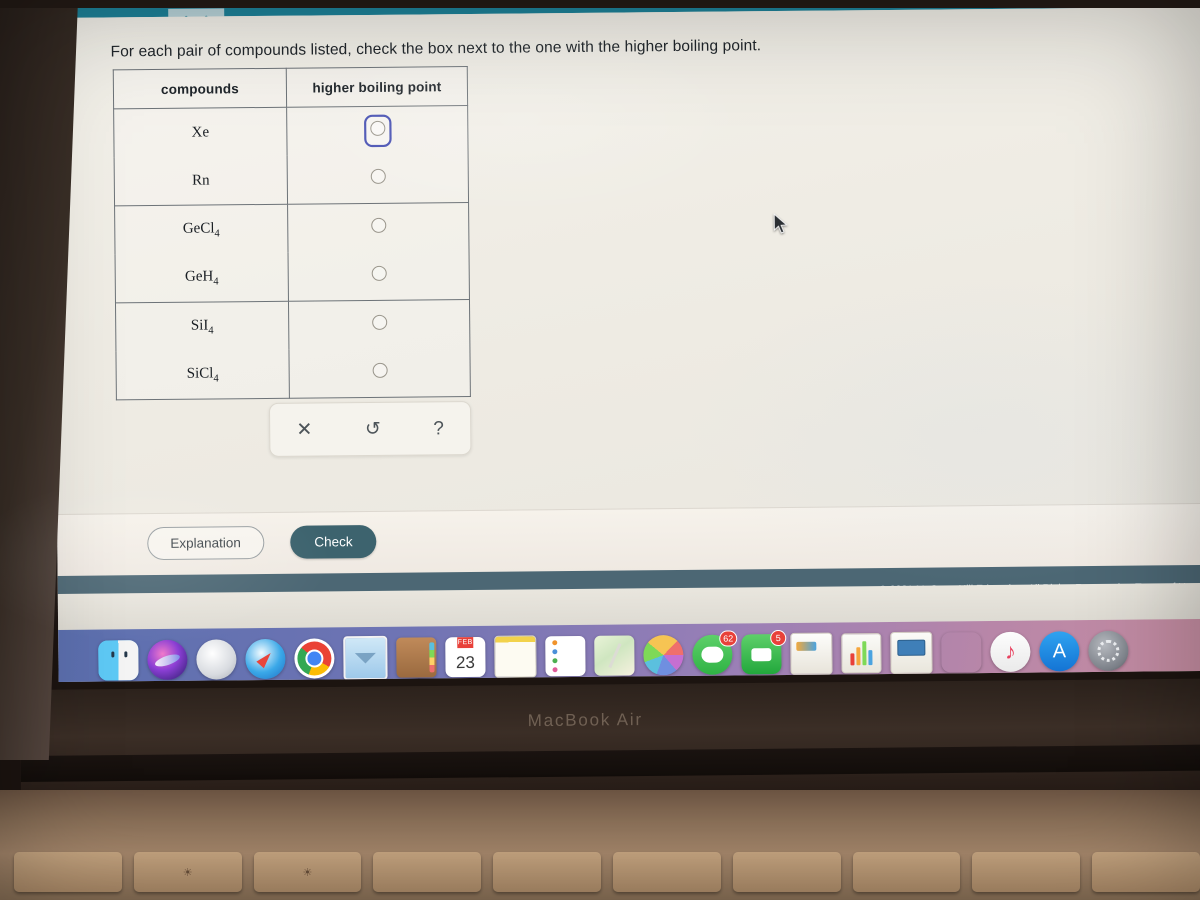  I want to click on table-header-row: compounds higher boiling point, so click(290, 87).